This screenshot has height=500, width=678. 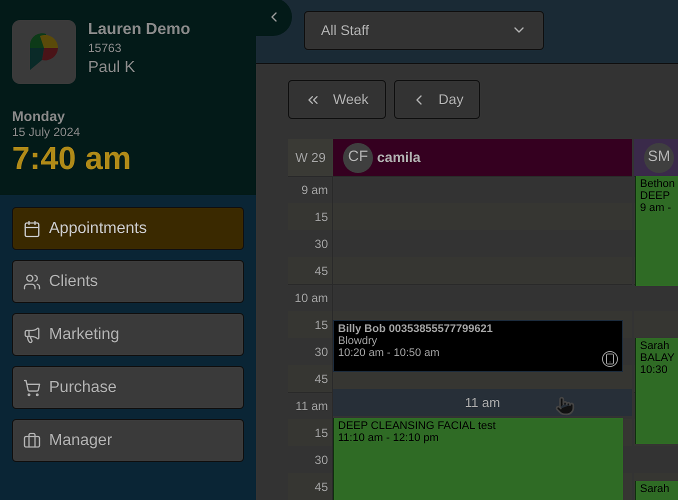 What do you see at coordinates (128, 334) in the screenshot?
I see `nav-item: Marketing` at bounding box center [128, 334].